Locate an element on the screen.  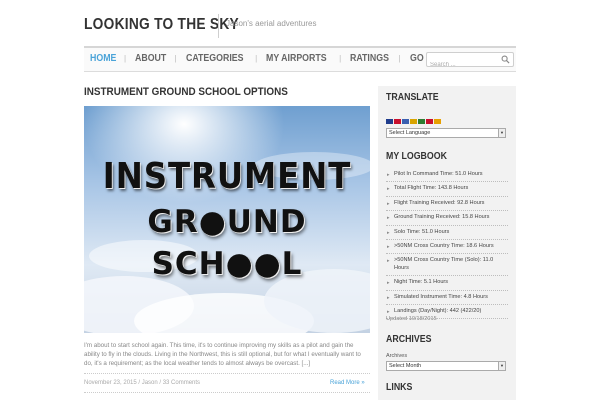
list-item-text: Ground Training Received: 15.8 Hours is located at coordinates (442, 217).